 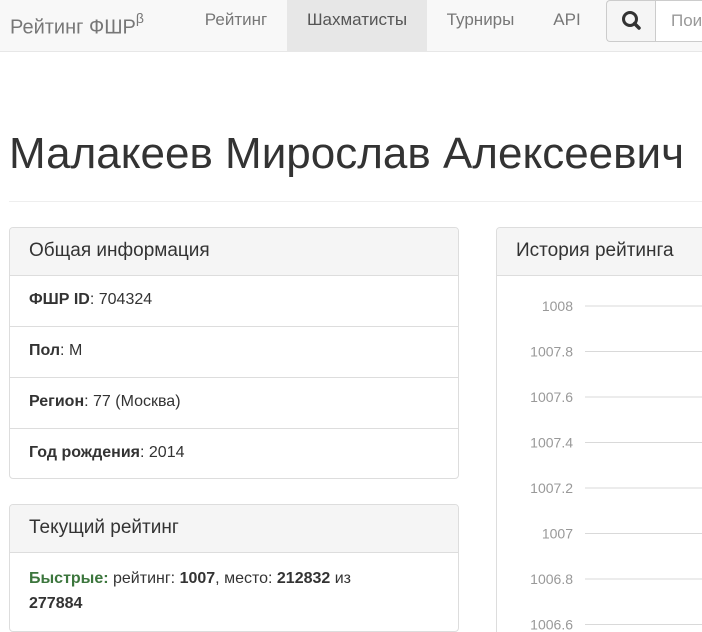 I want to click on search-icon, so click(x=631, y=20).